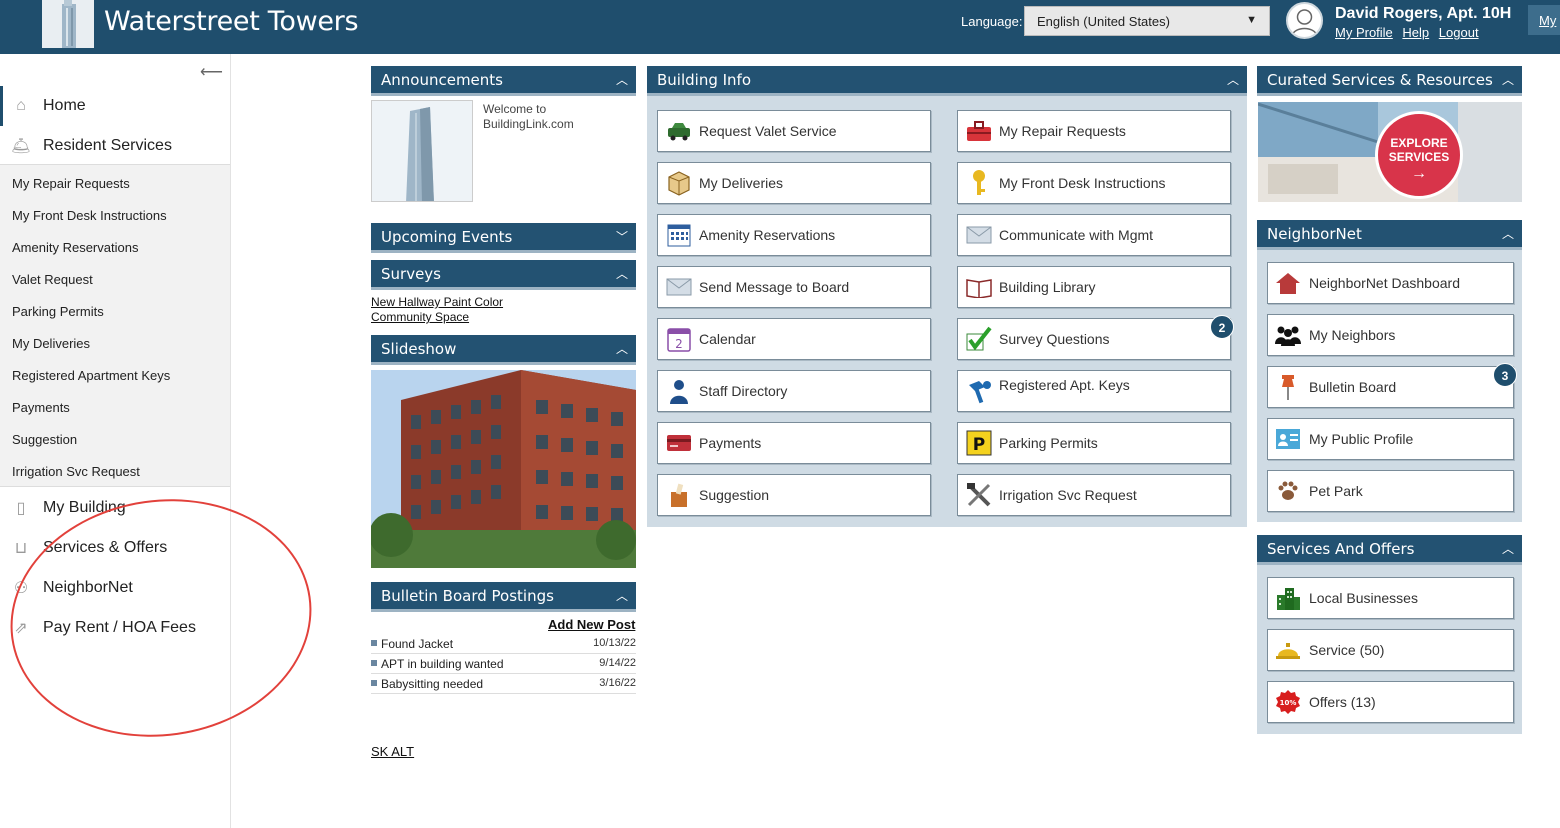 The width and height of the screenshot is (1560, 828). Describe the element at coordinates (1459, 32) in the screenshot. I see `logout-link: Logout` at that location.